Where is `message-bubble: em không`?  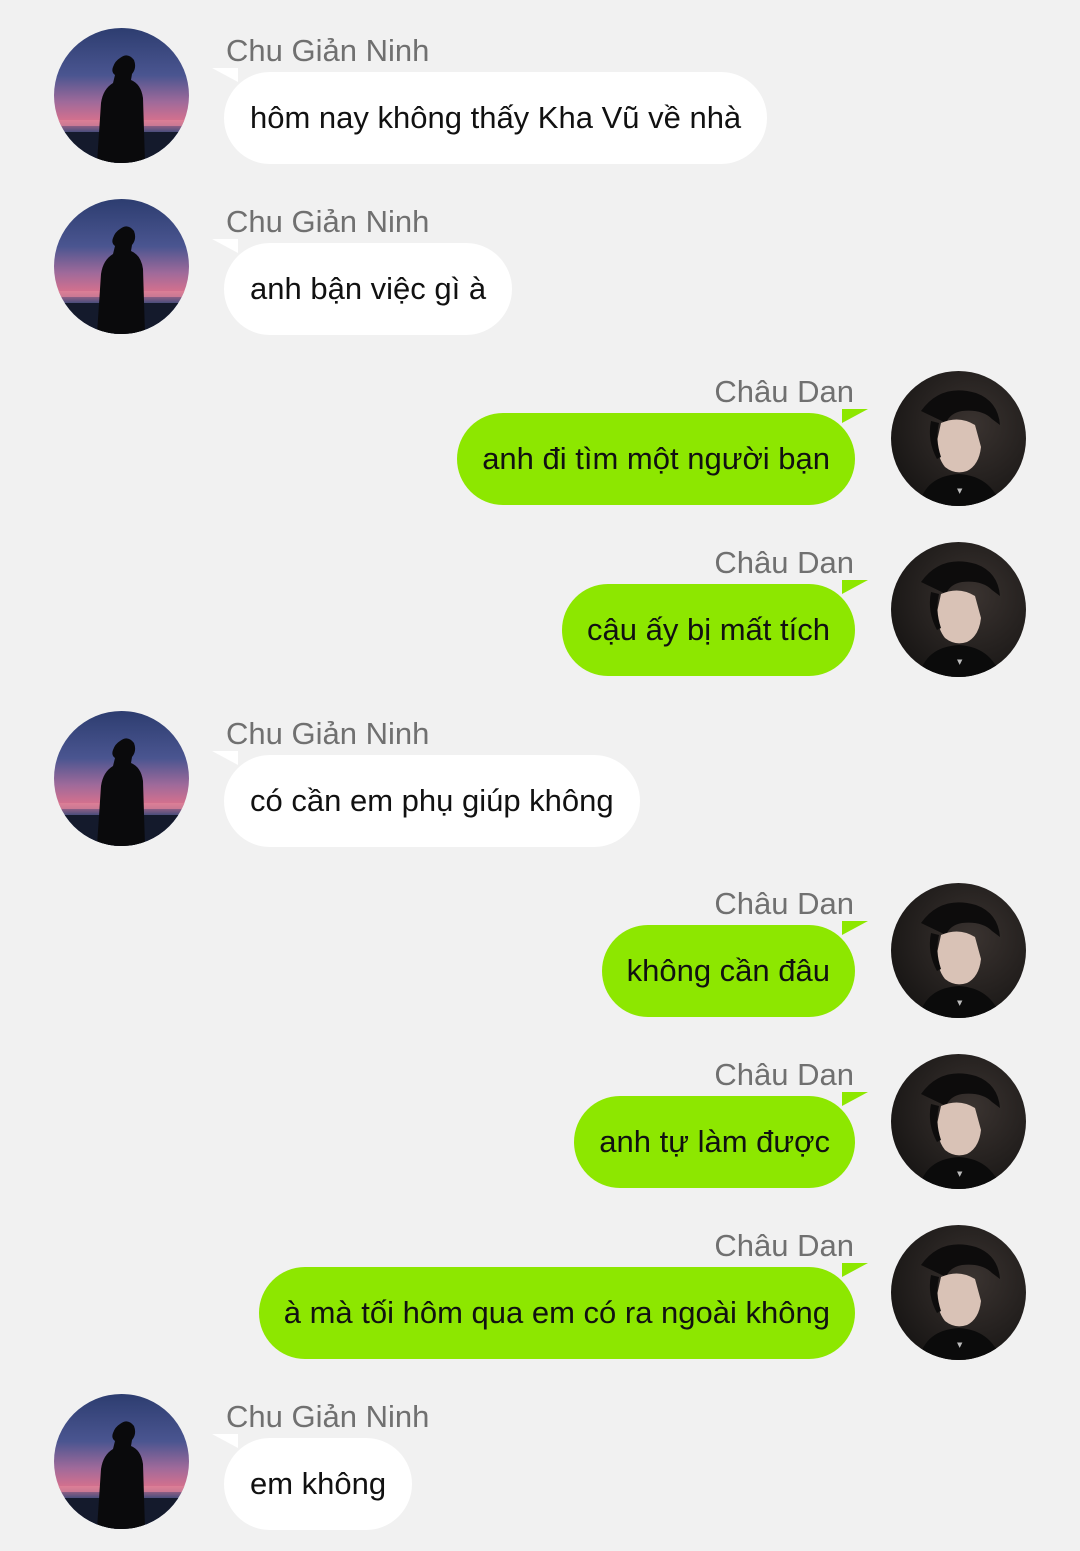 message-bubble: em không is located at coordinates (318, 1484).